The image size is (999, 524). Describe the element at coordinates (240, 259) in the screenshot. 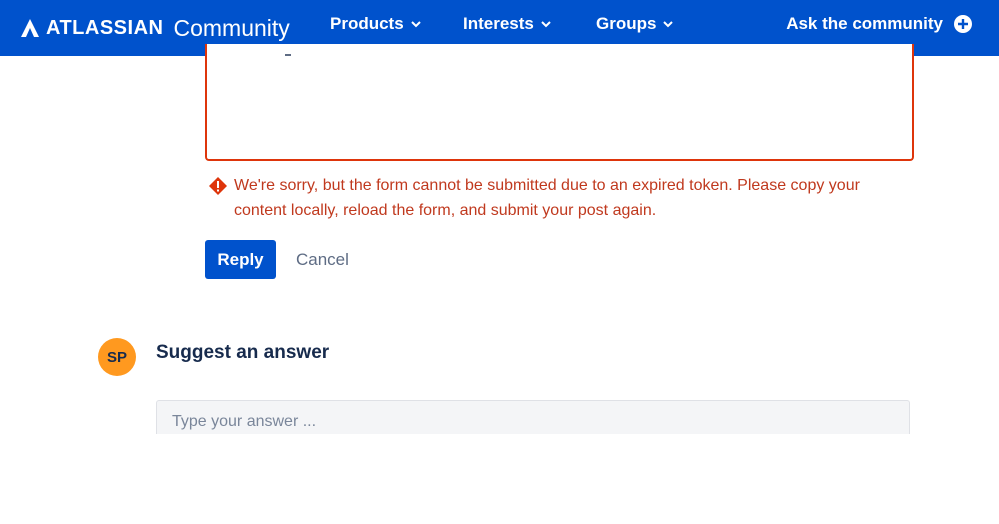

I see `reply-button: Reply` at that location.